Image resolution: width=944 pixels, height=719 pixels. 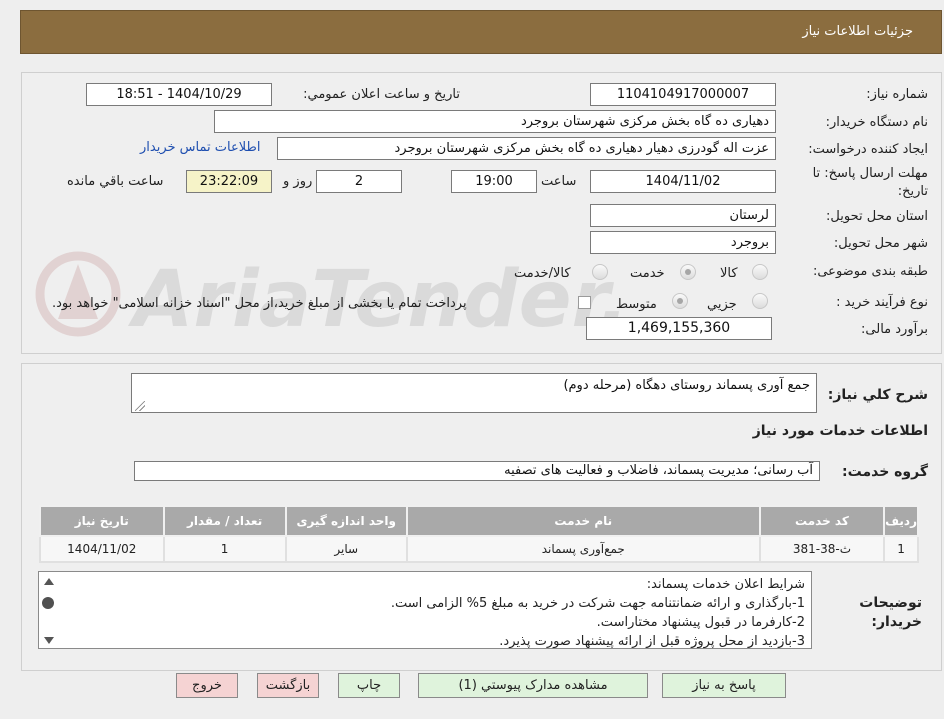 I want to click on province-label: استان محل تحويل:, so click(x=877, y=216).